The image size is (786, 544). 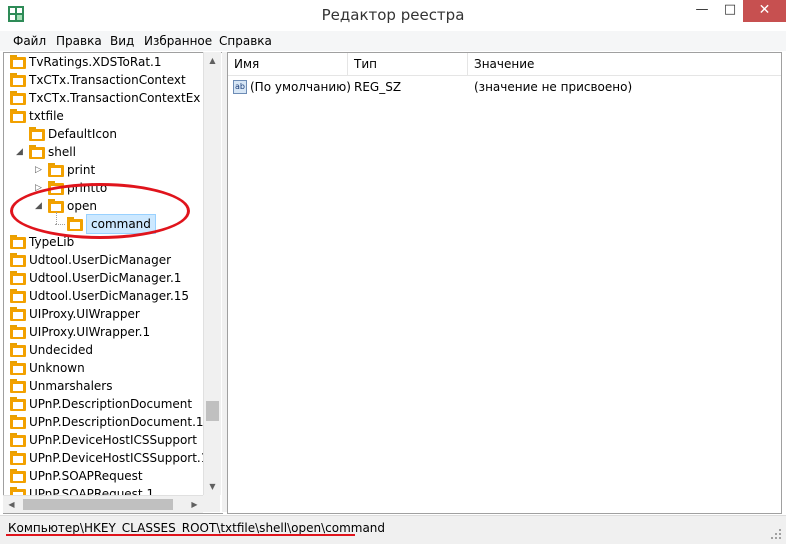 I want to click on scroll-left-arrow-icon: ◀, so click(x=11, y=504).